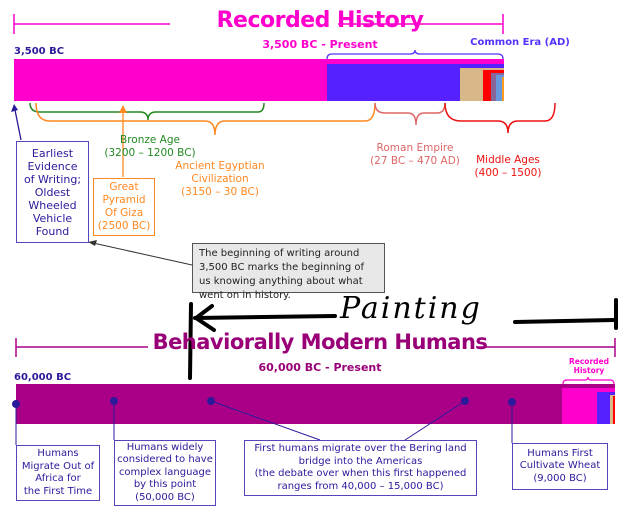 Image resolution: width=640 pixels, height=513 pixels. I want to click on event-line: (50,000 BC), so click(165, 497).